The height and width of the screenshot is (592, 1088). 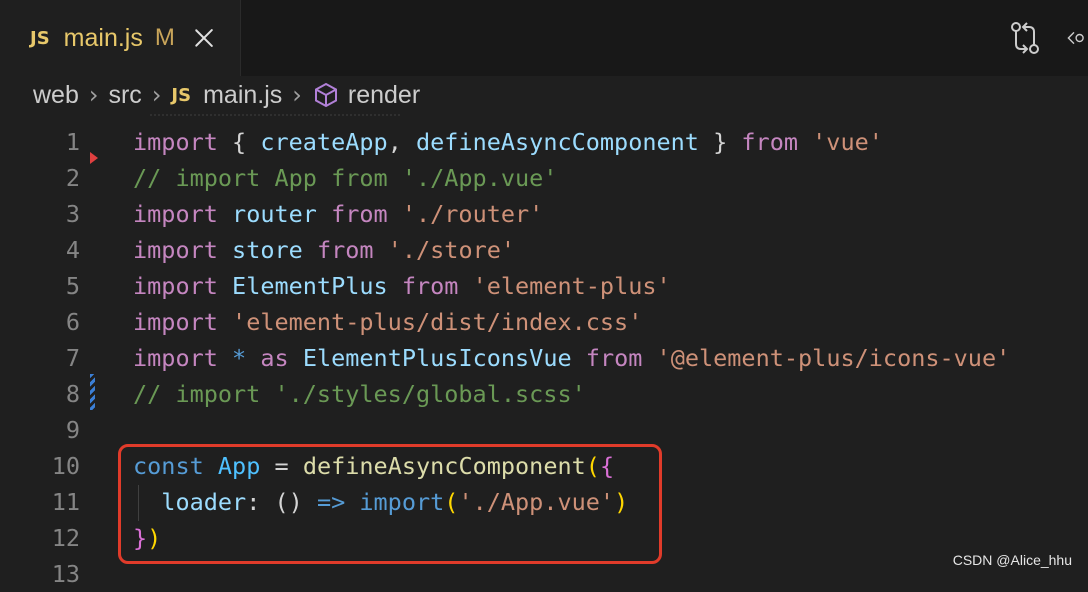 I want to click on code-line: 8 // import './styles/global.scss', so click(x=544, y=394).